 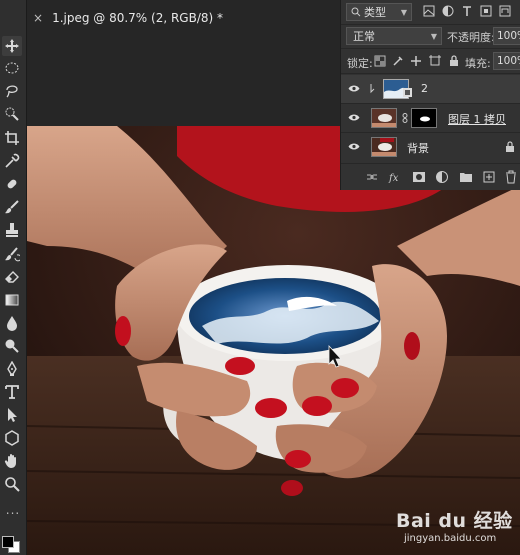 I want to click on layer-row-layer1-copy: 图层 1 拷贝, so click(x=430, y=118).